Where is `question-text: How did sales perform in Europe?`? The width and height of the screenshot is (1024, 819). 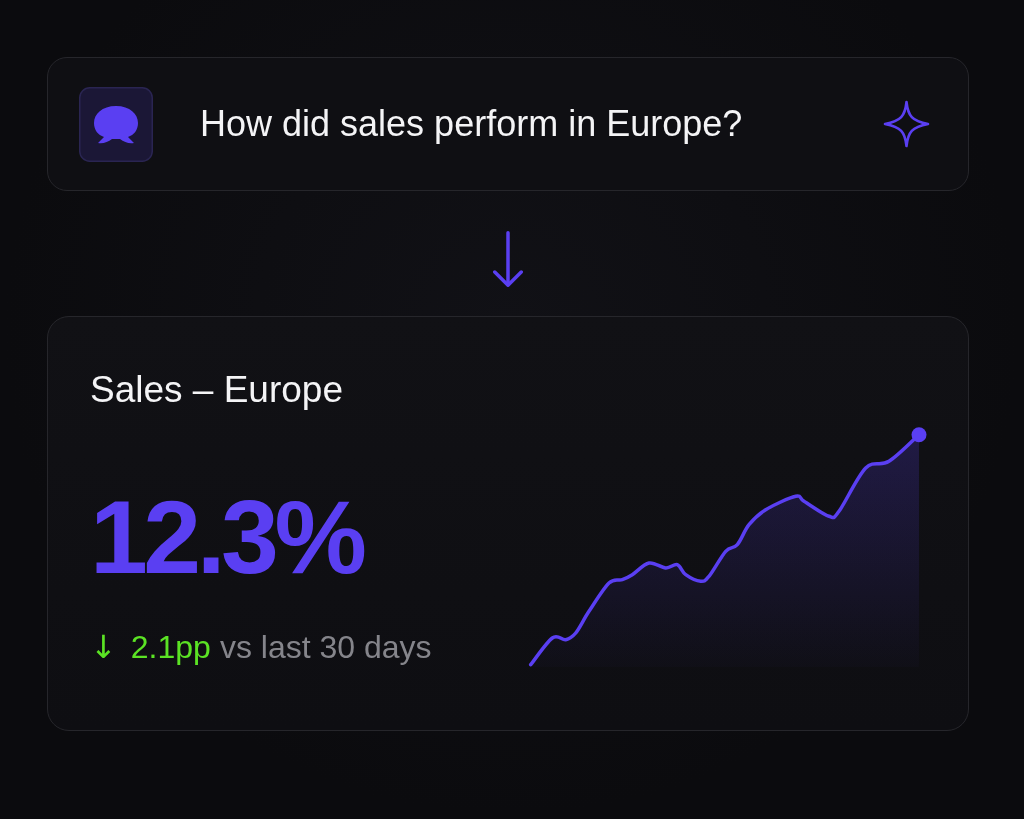
question-text: How did sales perform in Europe? is located at coordinates (472, 124).